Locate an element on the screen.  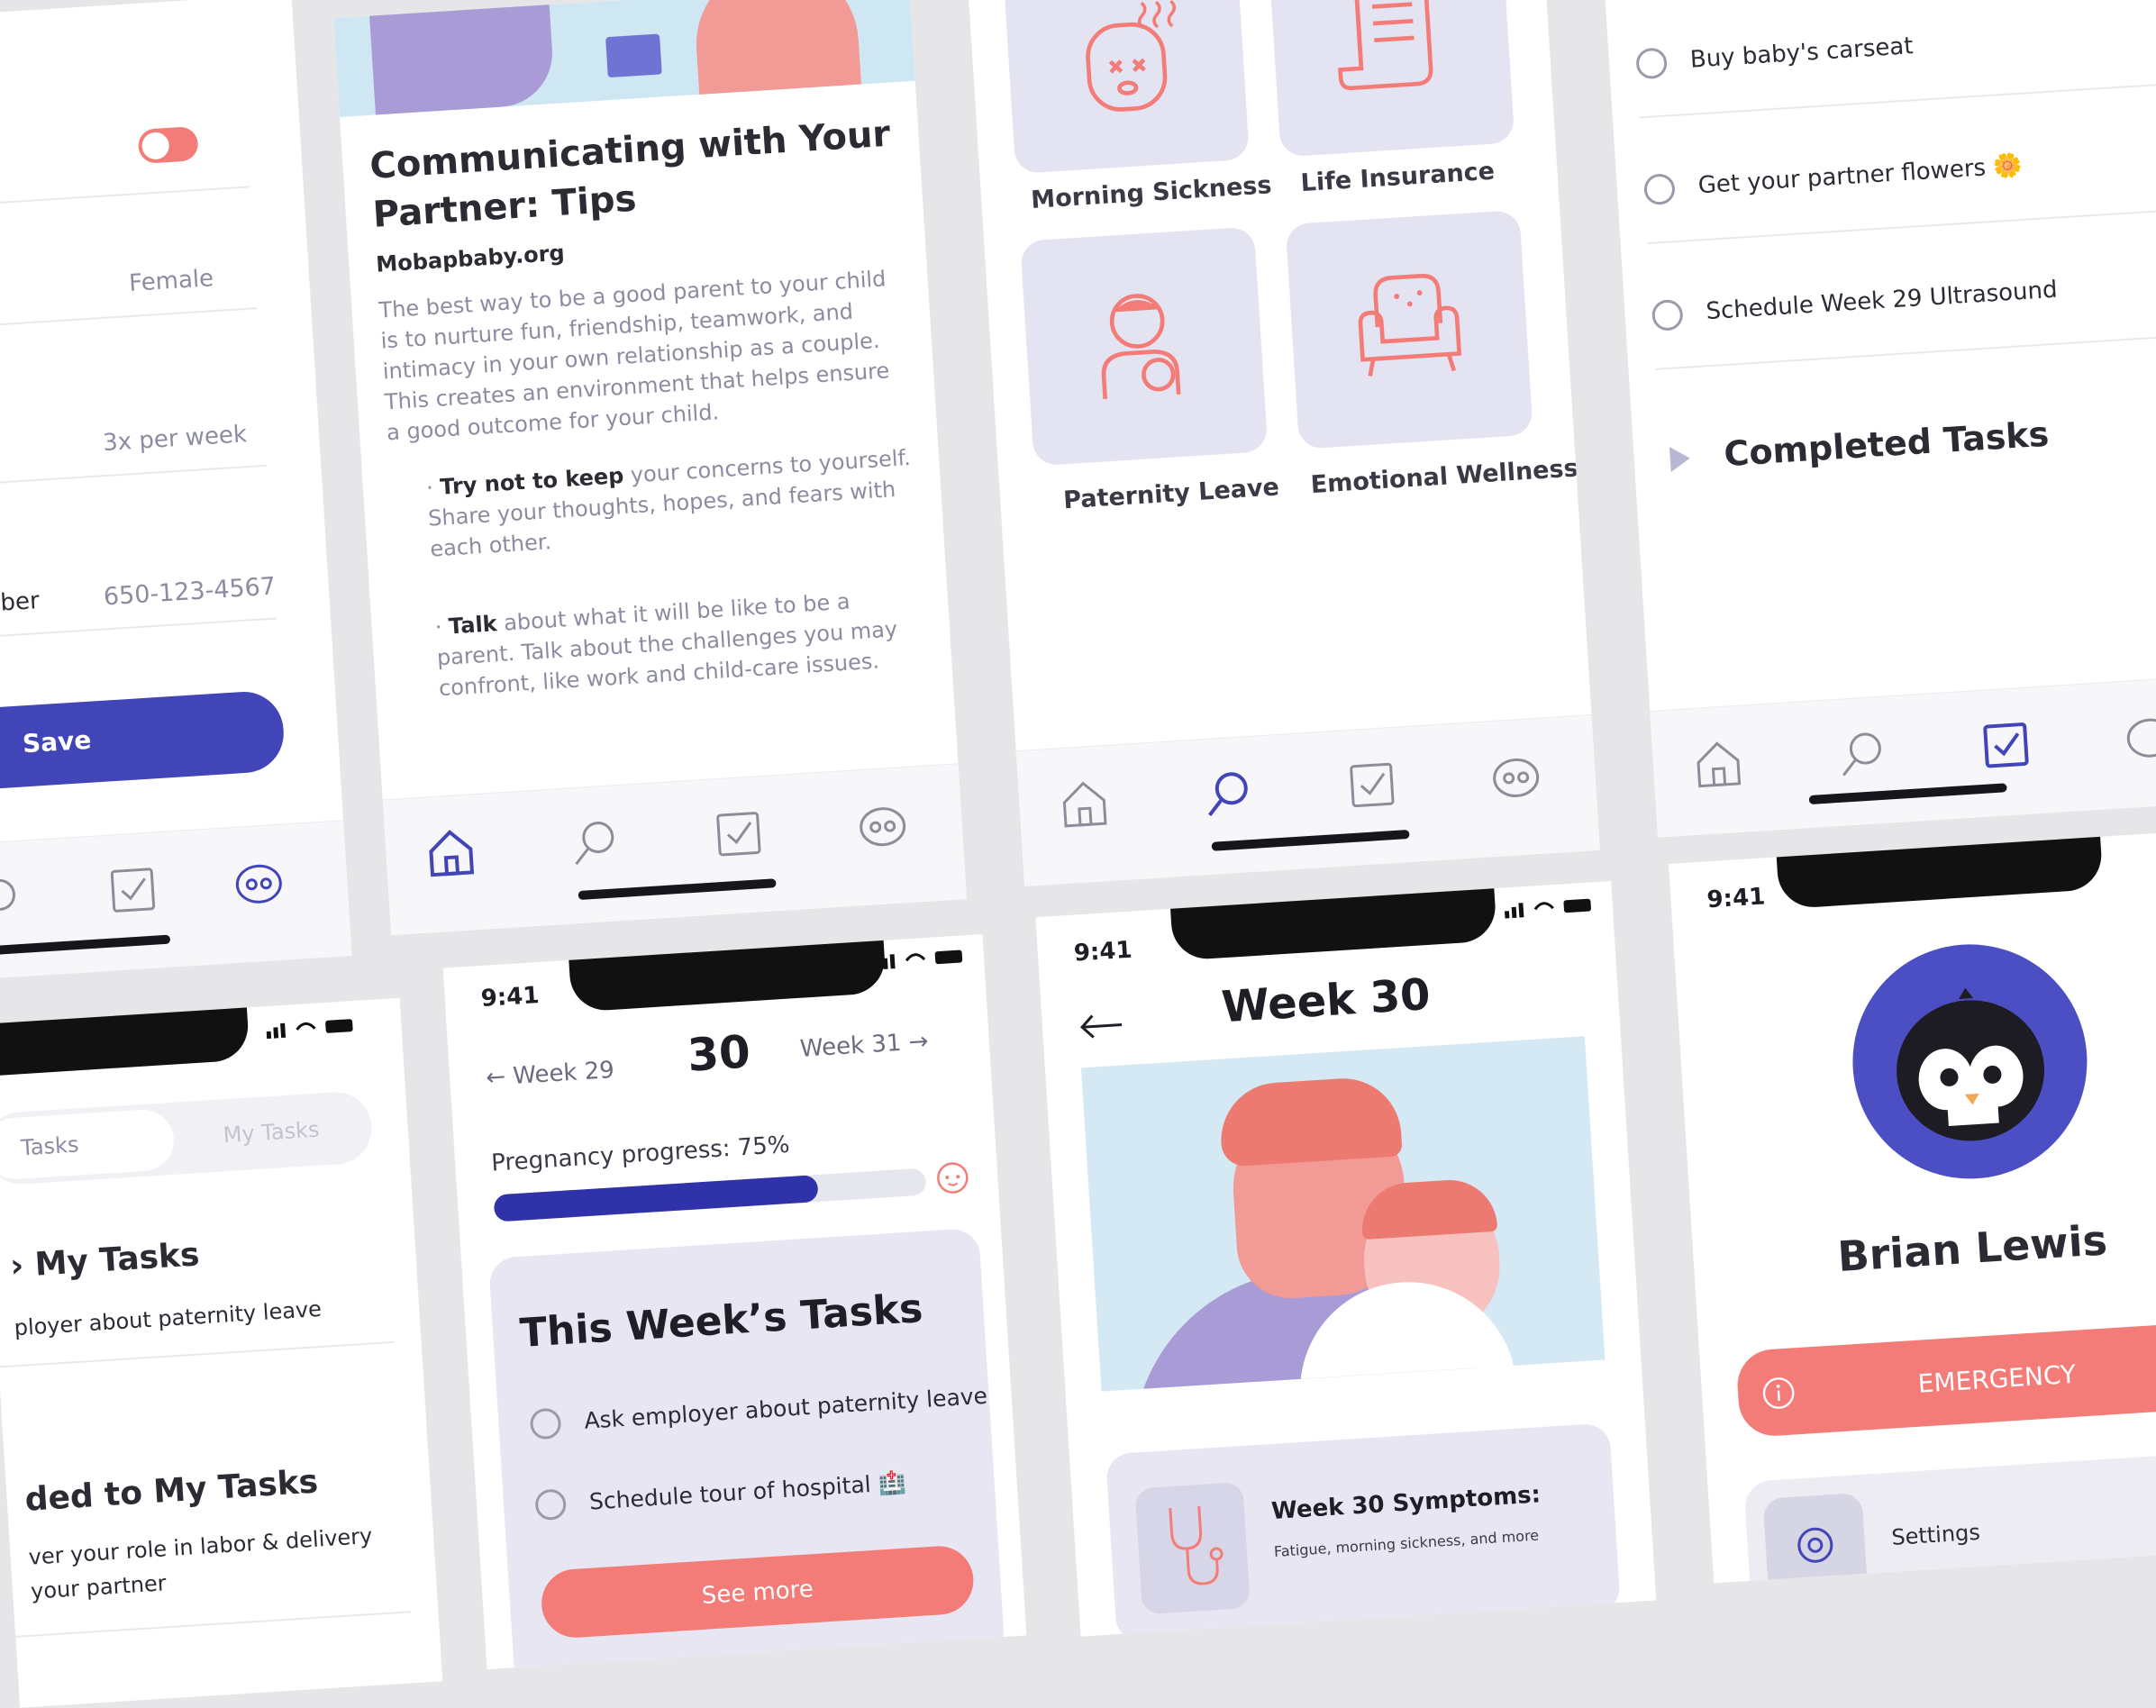
section-added-line2: your partner is located at coordinates (99, 1587).